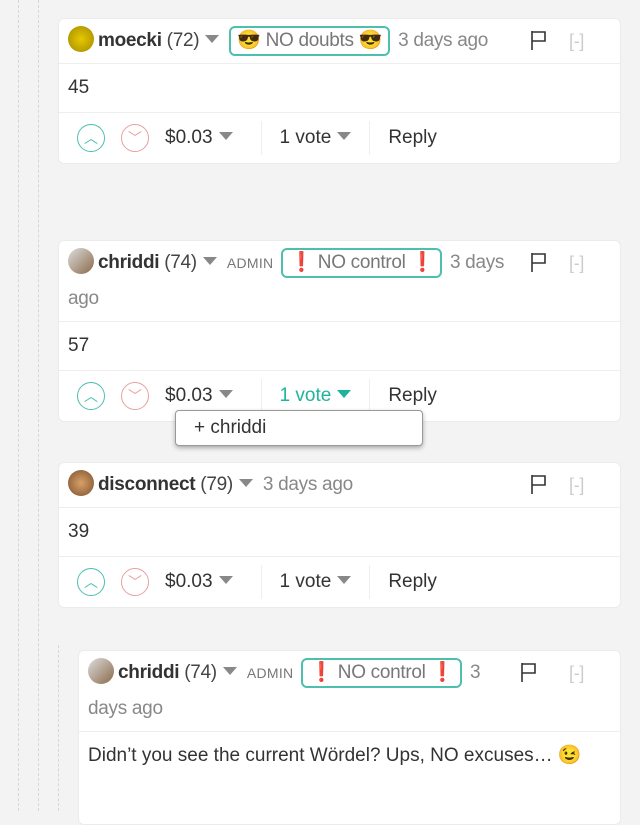 The image size is (640, 825). What do you see at coordinates (230, 427) in the screenshot?
I see `voter-item: + chriddi` at bounding box center [230, 427].